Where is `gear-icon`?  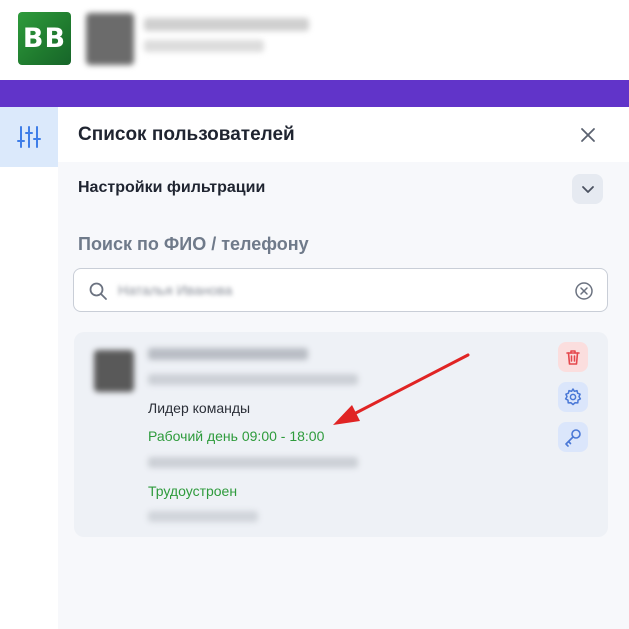 gear-icon is located at coordinates (573, 397).